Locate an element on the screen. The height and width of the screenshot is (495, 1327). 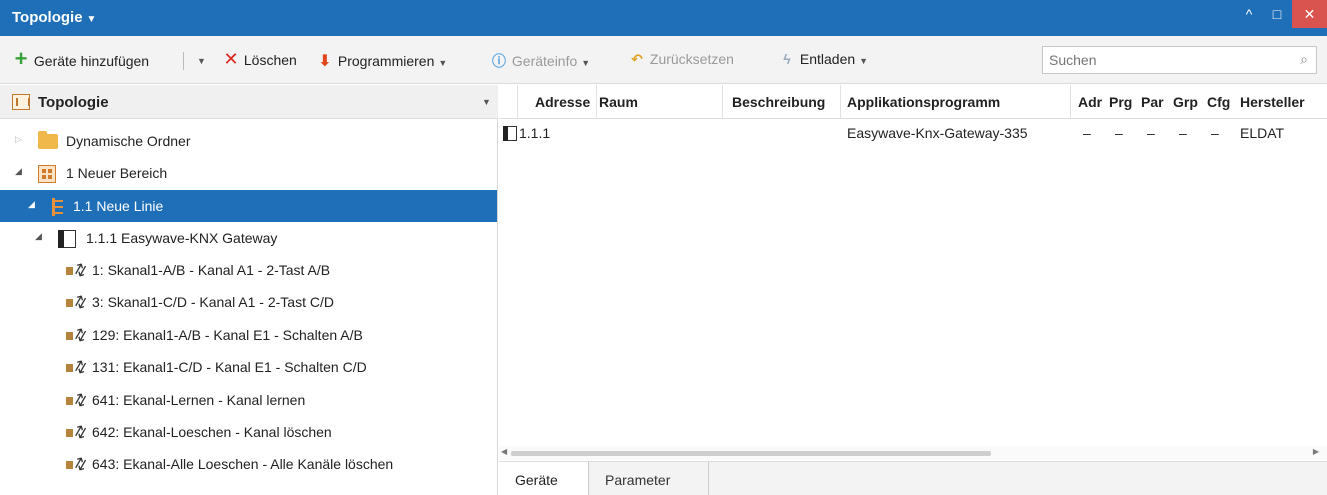
delete-x-icon: ✕ is located at coordinates (231, 59).